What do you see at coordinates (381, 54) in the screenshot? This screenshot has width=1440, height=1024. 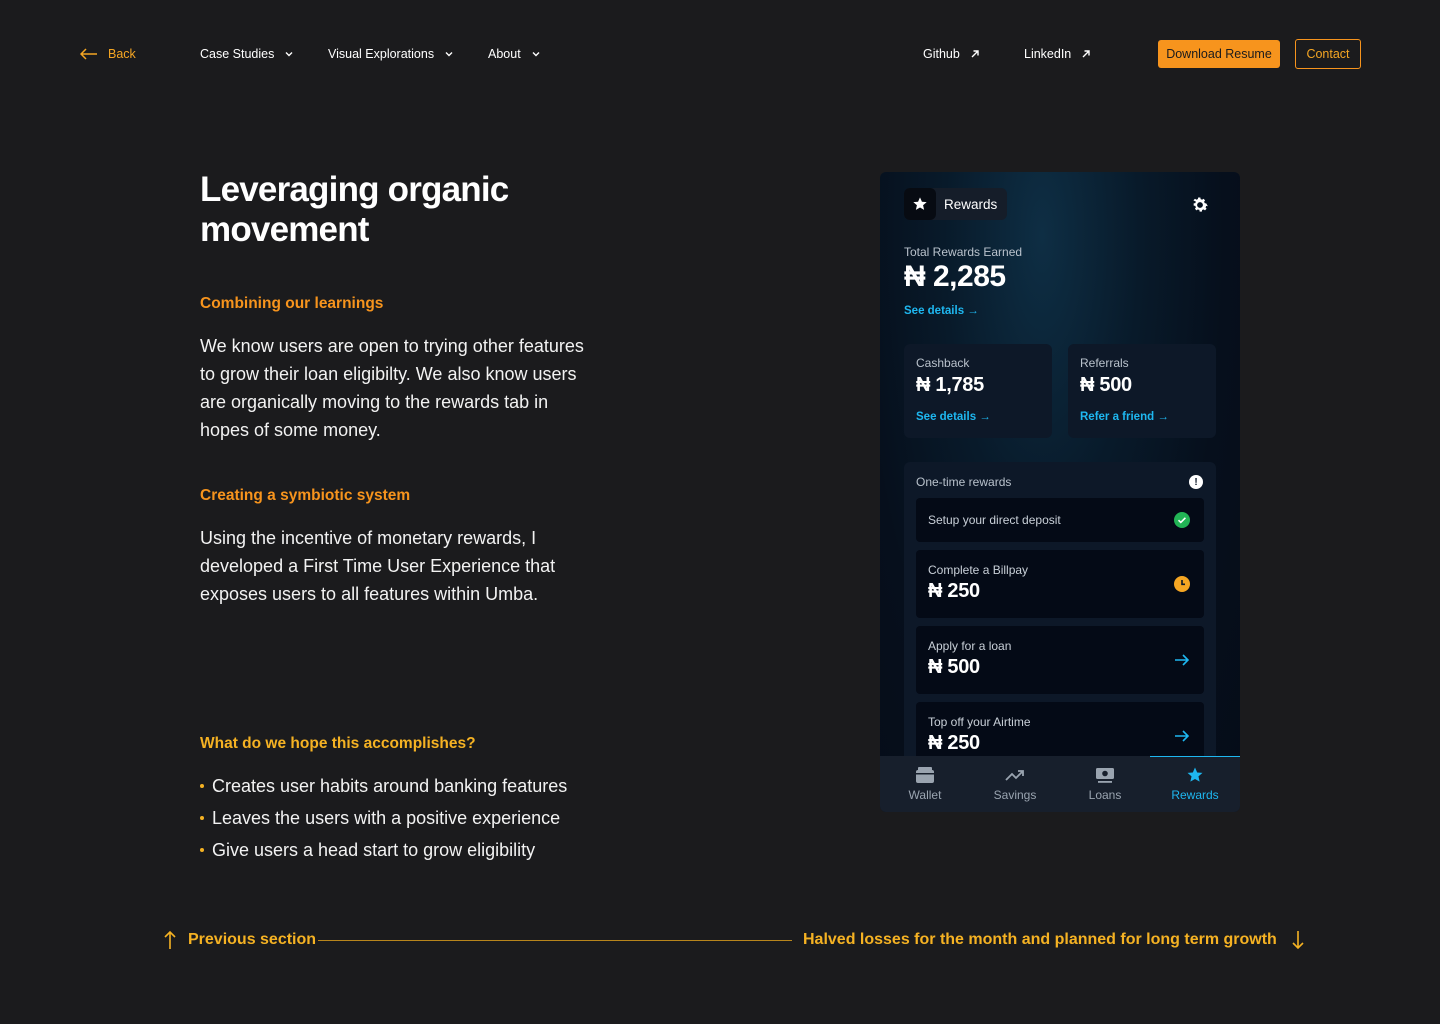 I see `visual-explorations-label: Visual Explorations` at bounding box center [381, 54].